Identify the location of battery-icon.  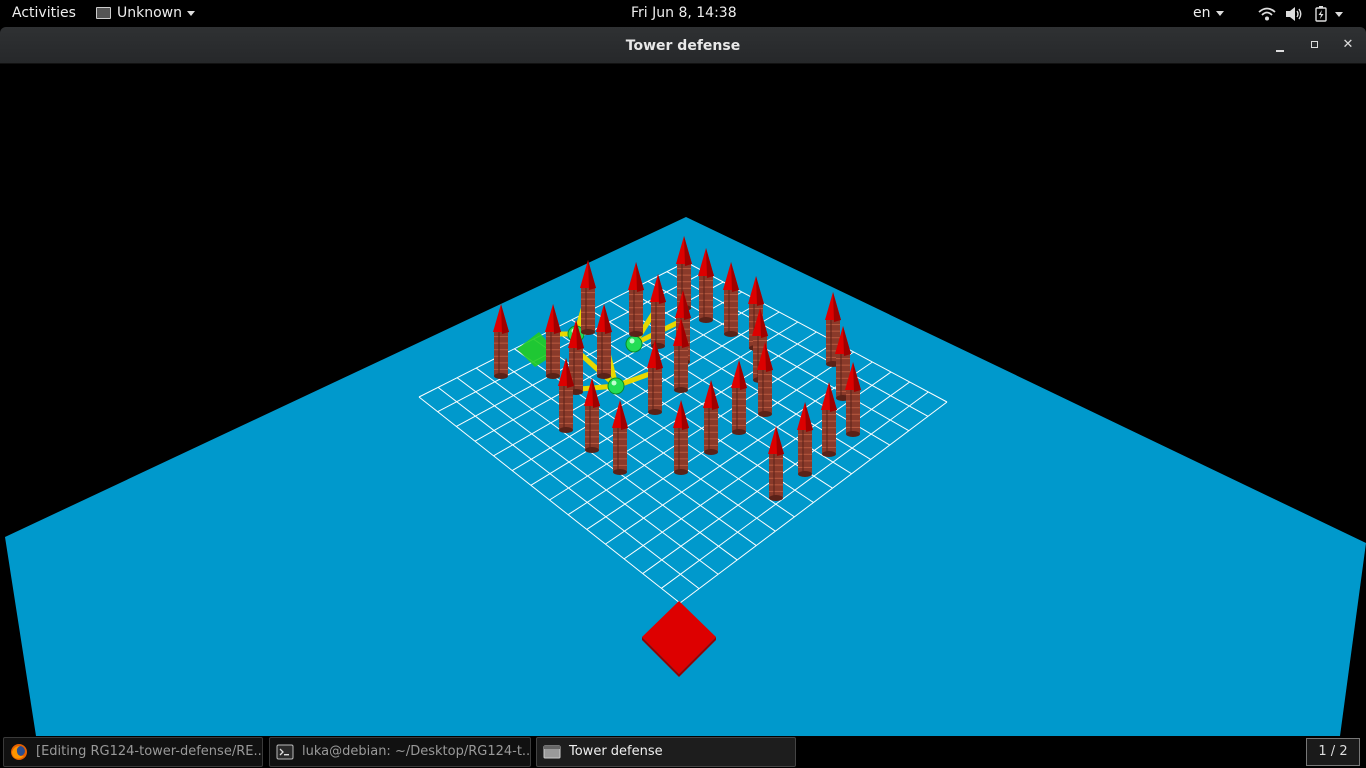
(1321, 14).